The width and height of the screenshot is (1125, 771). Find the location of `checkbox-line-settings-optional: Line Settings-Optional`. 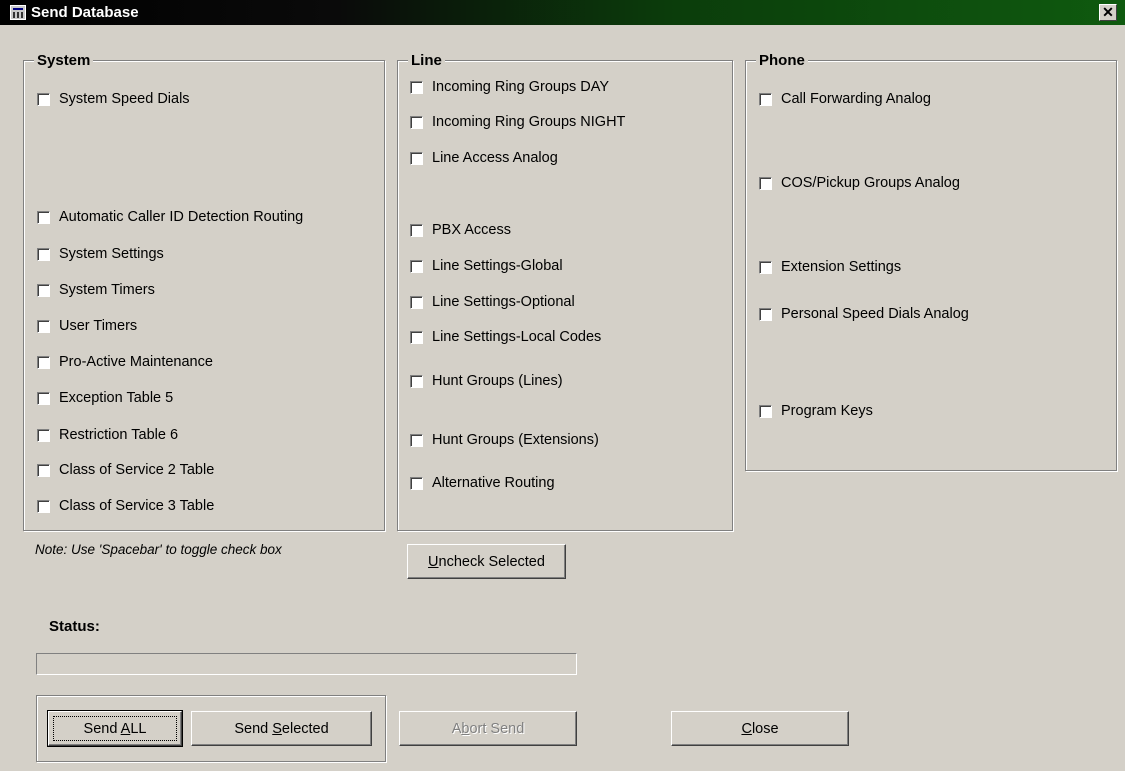

checkbox-line-settings-optional: Line Settings-Optional is located at coordinates (492, 302).